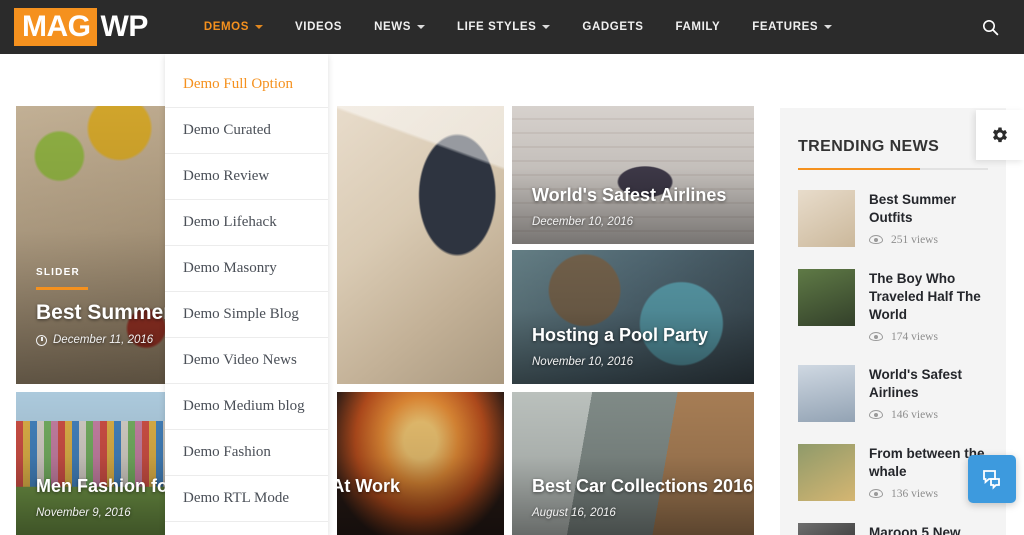 This screenshot has height=535, width=1024. What do you see at coordinates (893, 393) in the screenshot?
I see `list-item: World's Safest Airlines 146 views` at bounding box center [893, 393].